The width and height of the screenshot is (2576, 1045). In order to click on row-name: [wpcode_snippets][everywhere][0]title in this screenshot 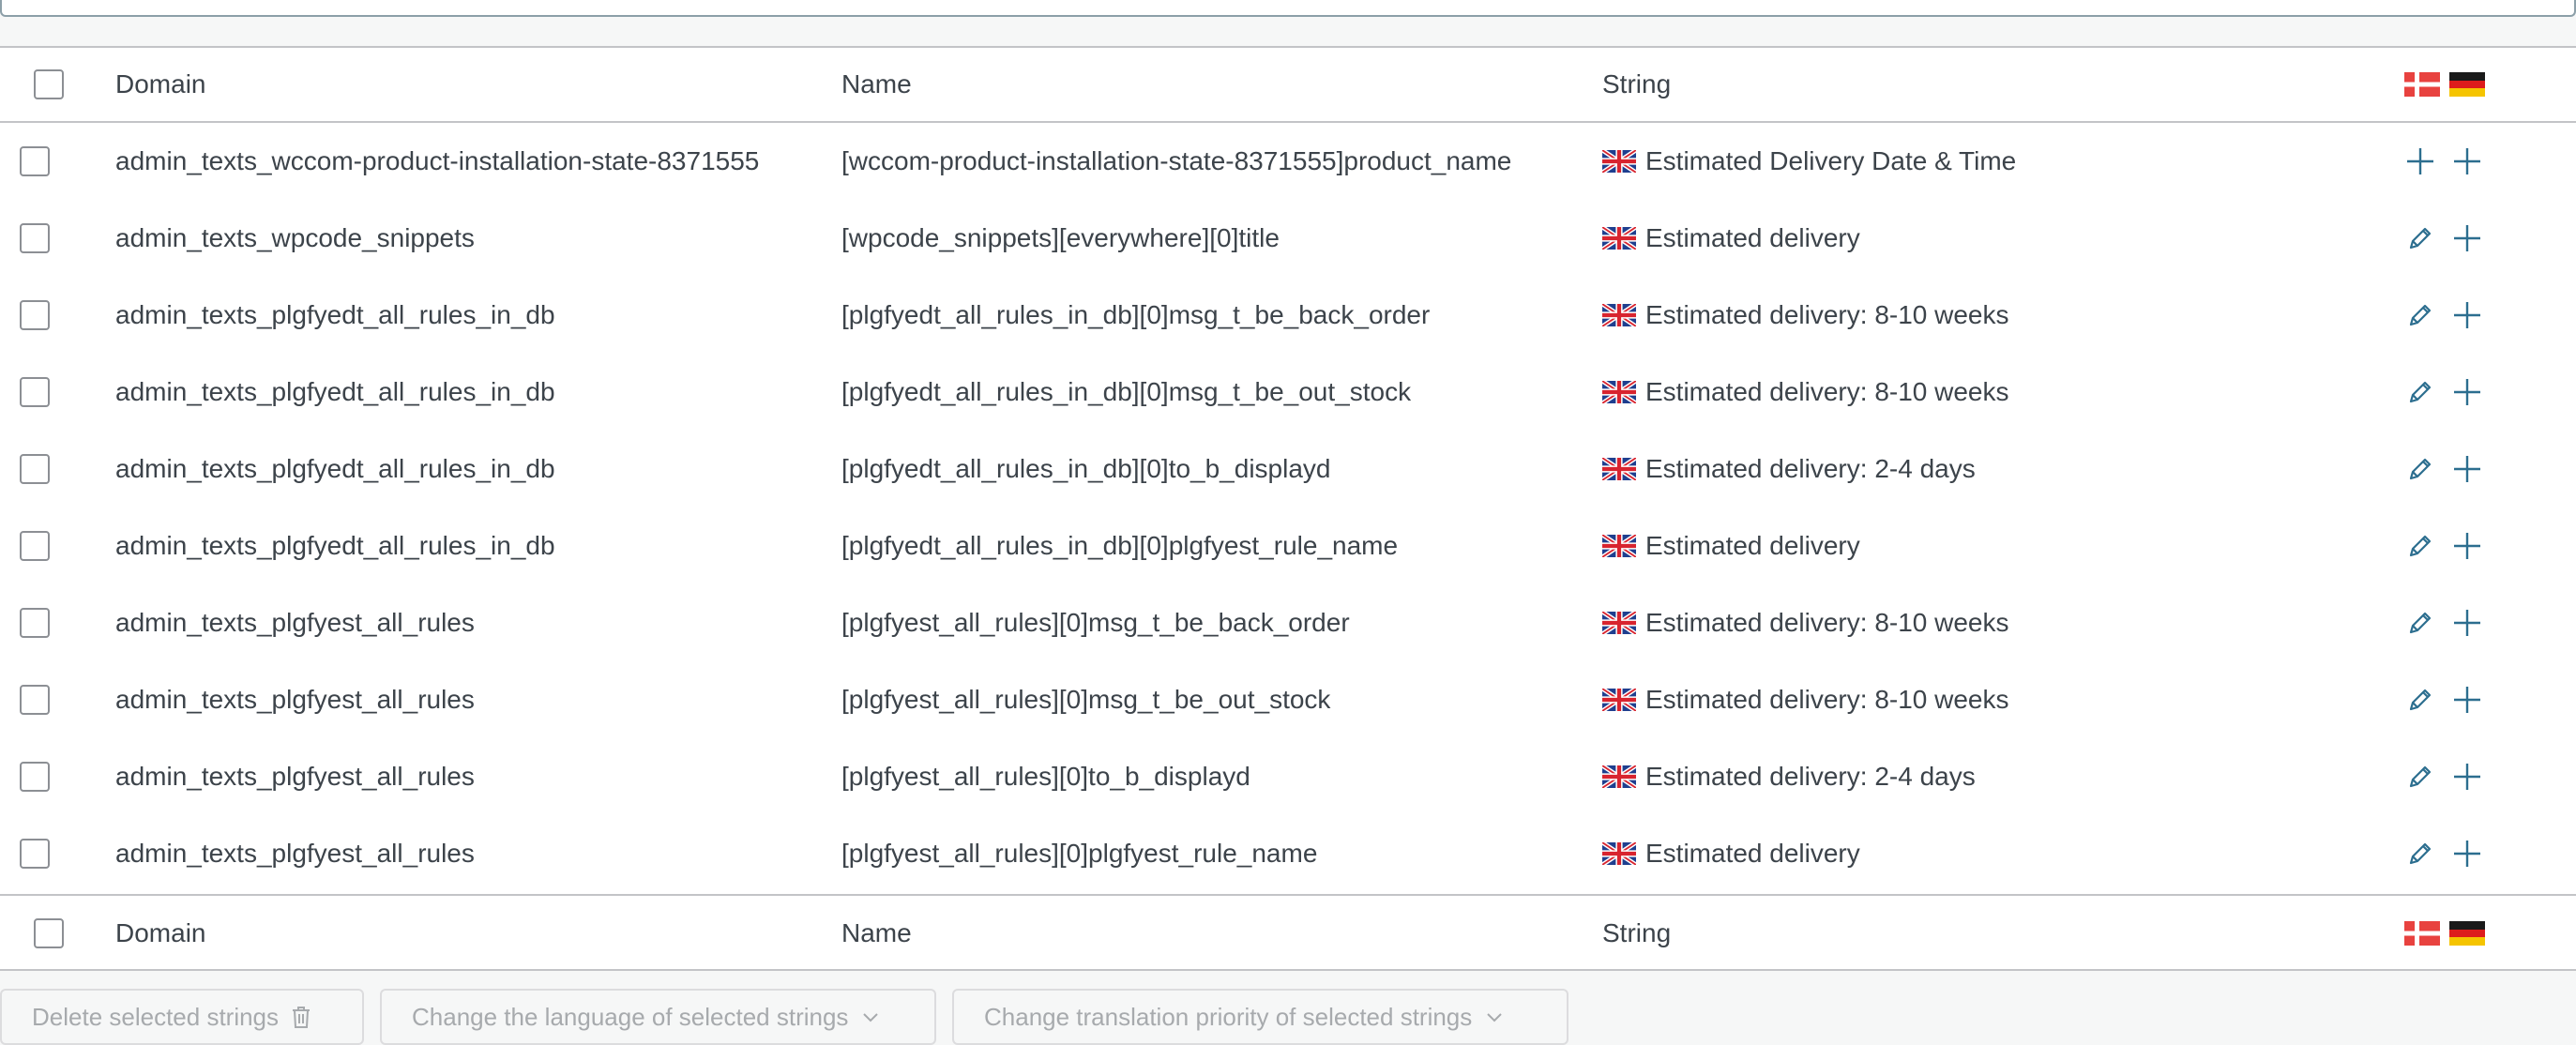, I will do `click(1060, 237)`.